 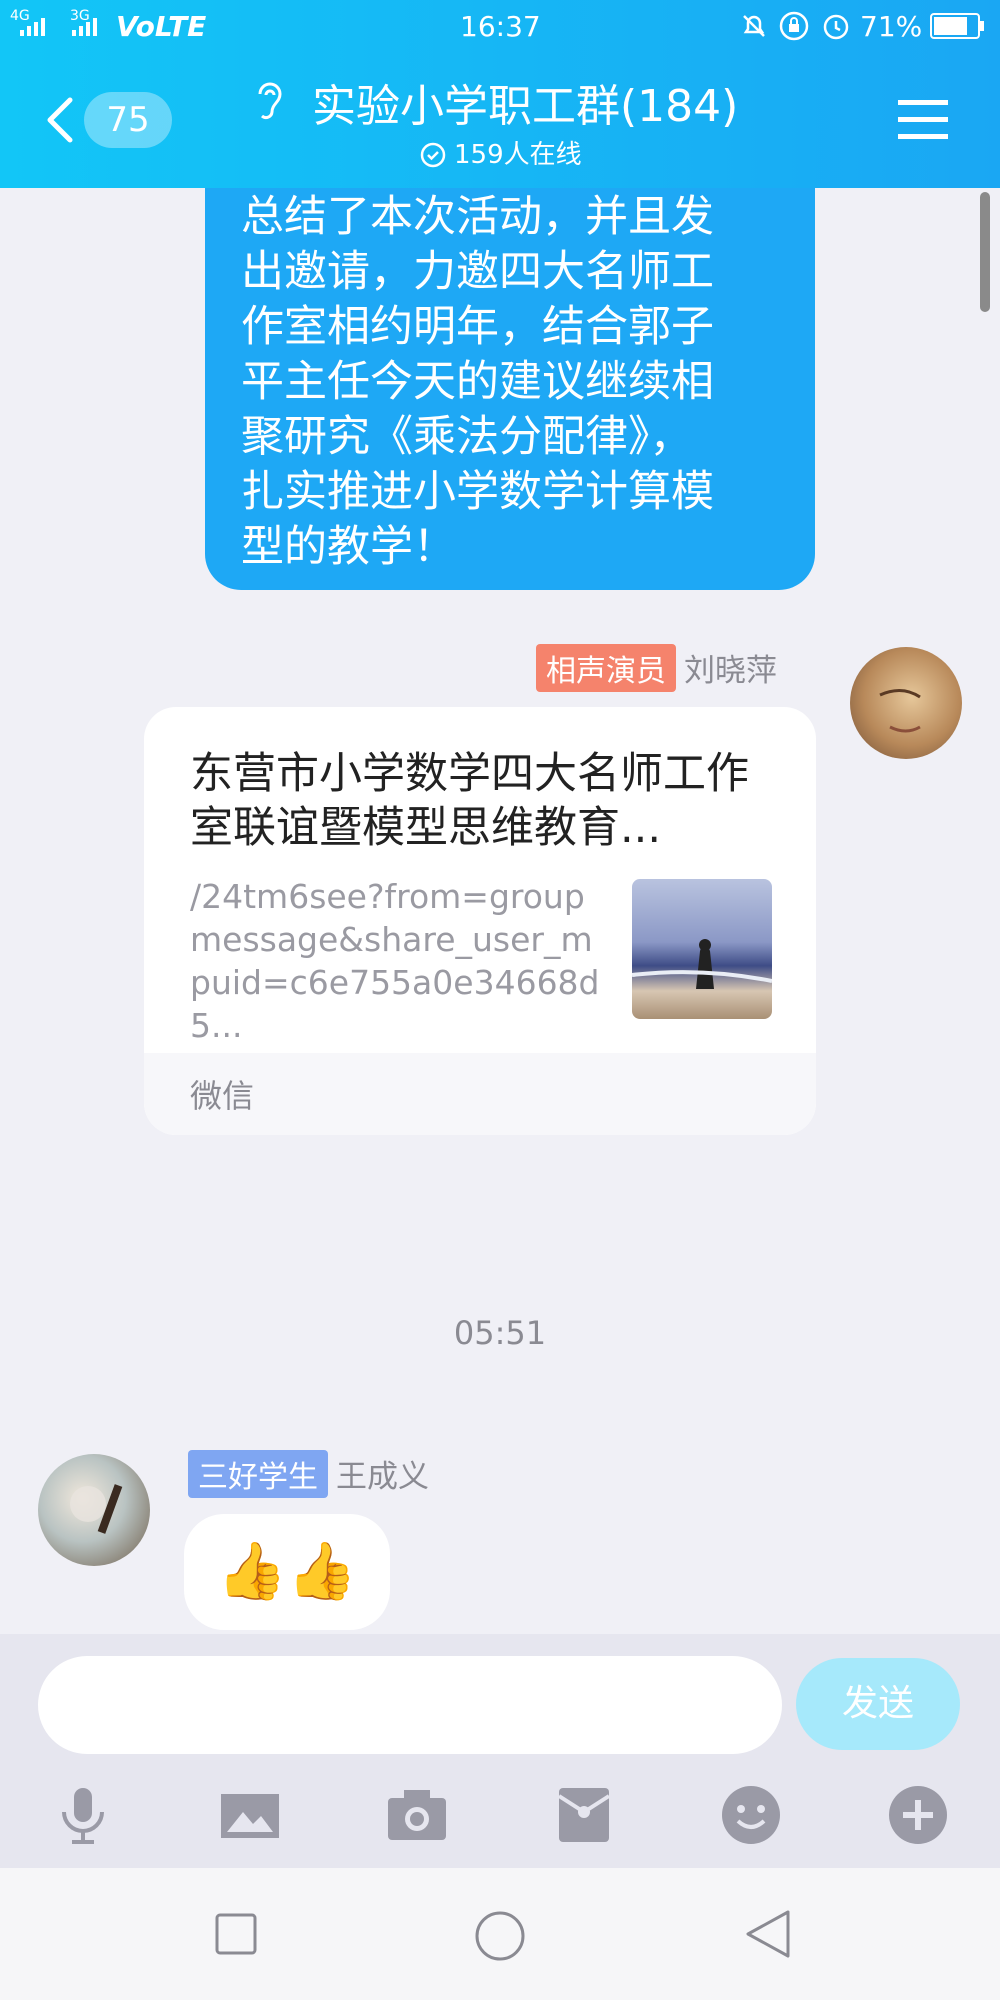 I want to click on link-card-footer: 微信, so click(x=480, y=1094).